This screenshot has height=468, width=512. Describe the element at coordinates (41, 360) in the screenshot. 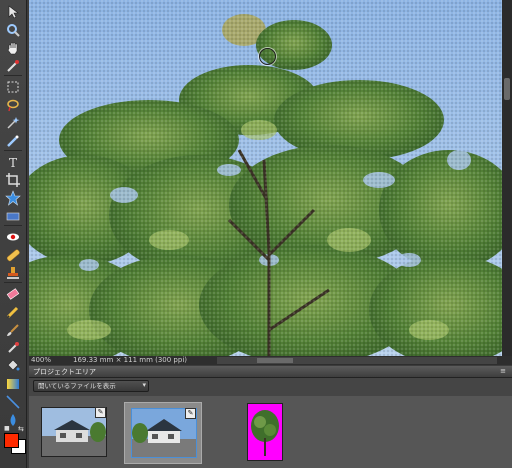

I see `zoom-level: 400%` at that location.